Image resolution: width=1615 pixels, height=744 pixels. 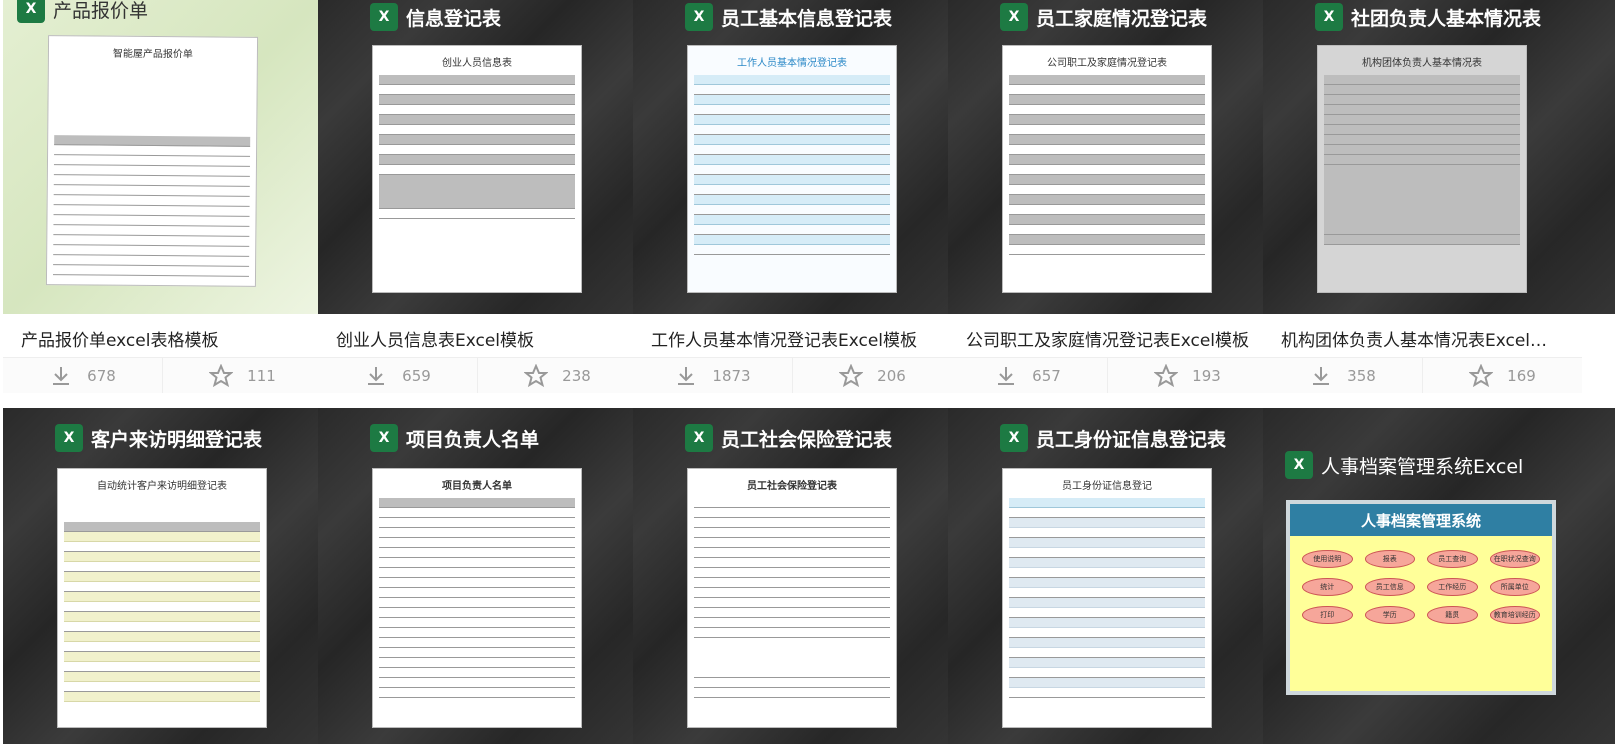 What do you see at coordinates (101, 375) in the screenshot?
I see `download-count: 678` at bounding box center [101, 375].